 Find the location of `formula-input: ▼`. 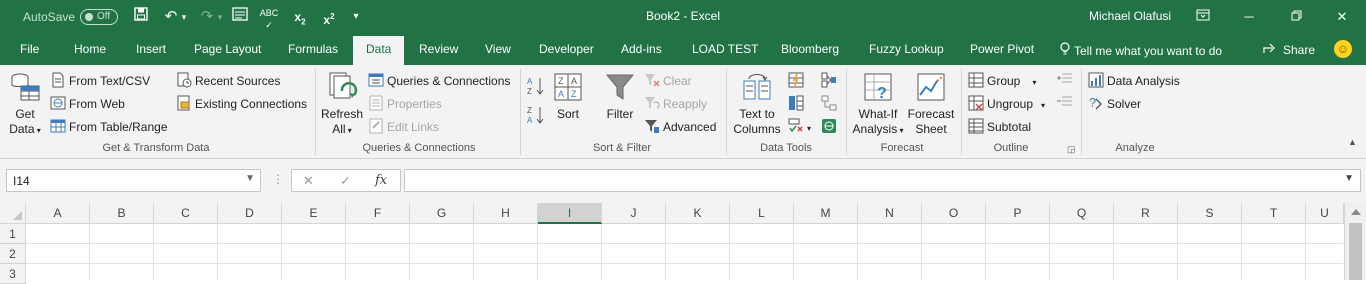

formula-input: ▼ is located at coordinates (882, 180).